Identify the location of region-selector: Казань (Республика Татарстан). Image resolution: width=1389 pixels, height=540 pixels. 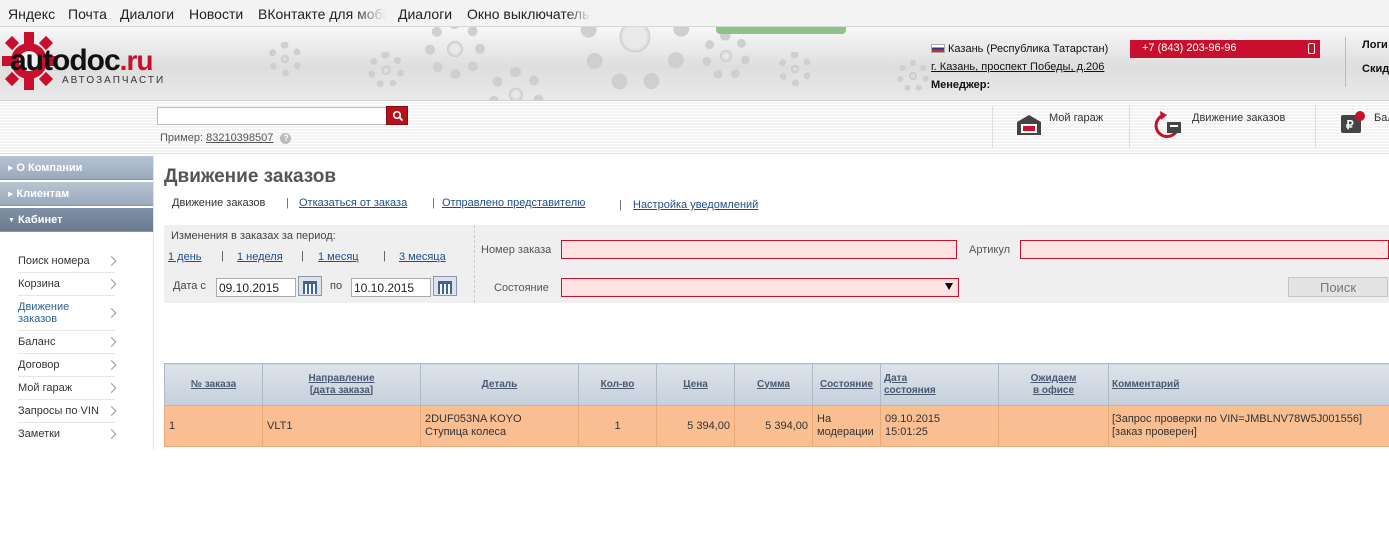
(1019, 49).